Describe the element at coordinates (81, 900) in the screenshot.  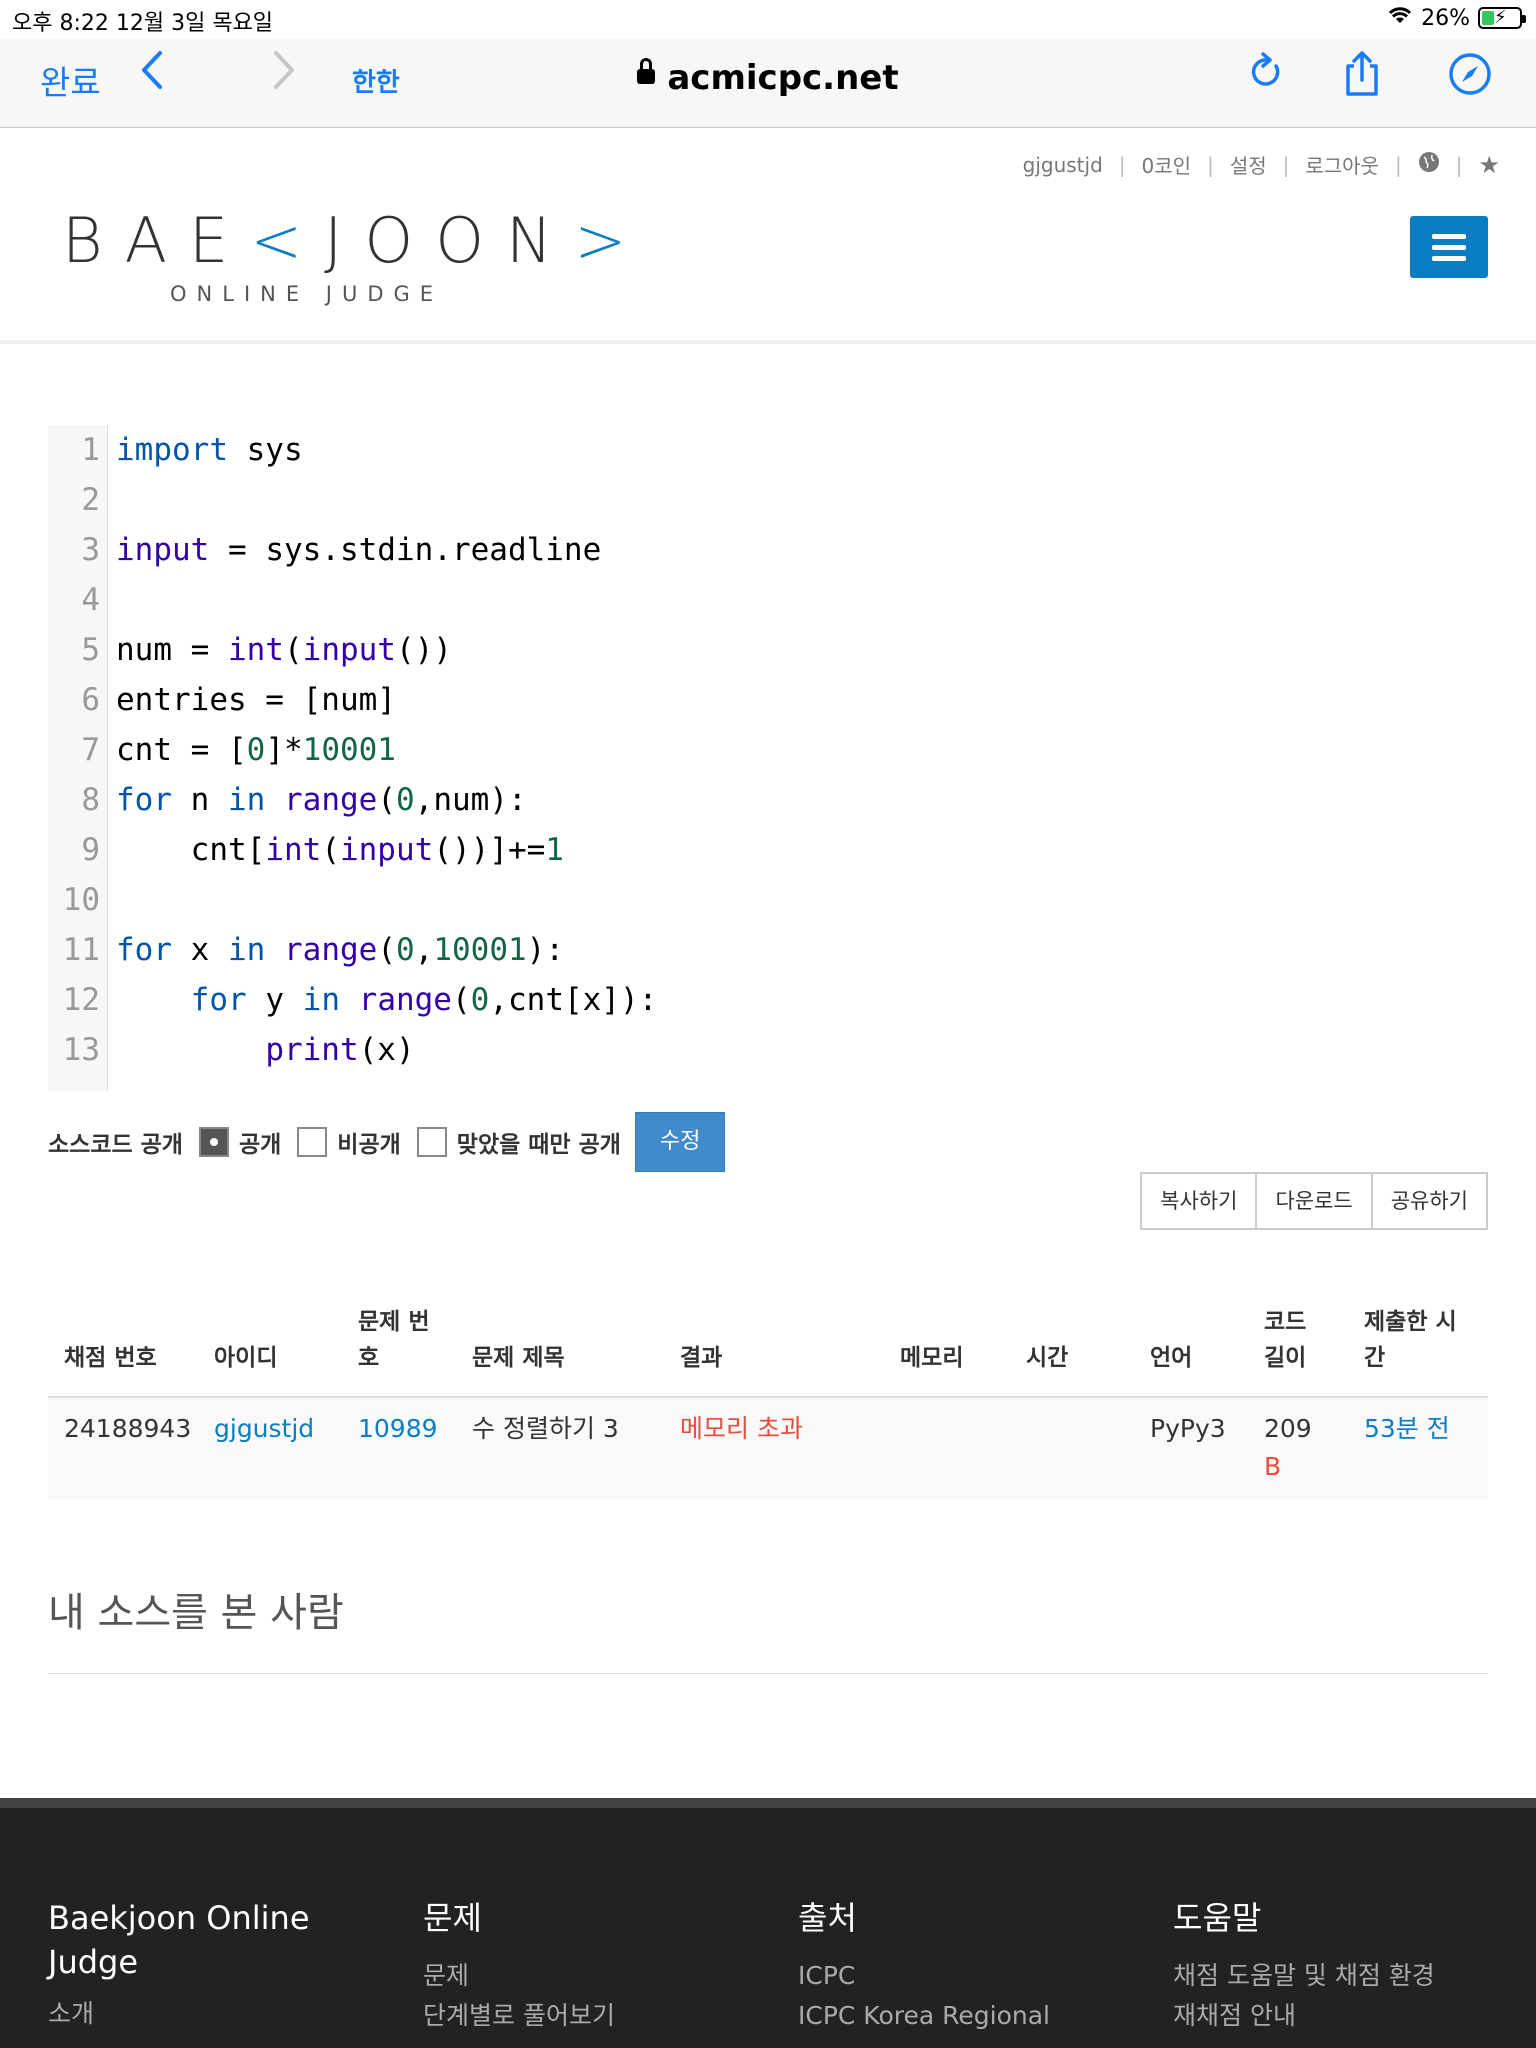
I see `line-number: 10` at that location.